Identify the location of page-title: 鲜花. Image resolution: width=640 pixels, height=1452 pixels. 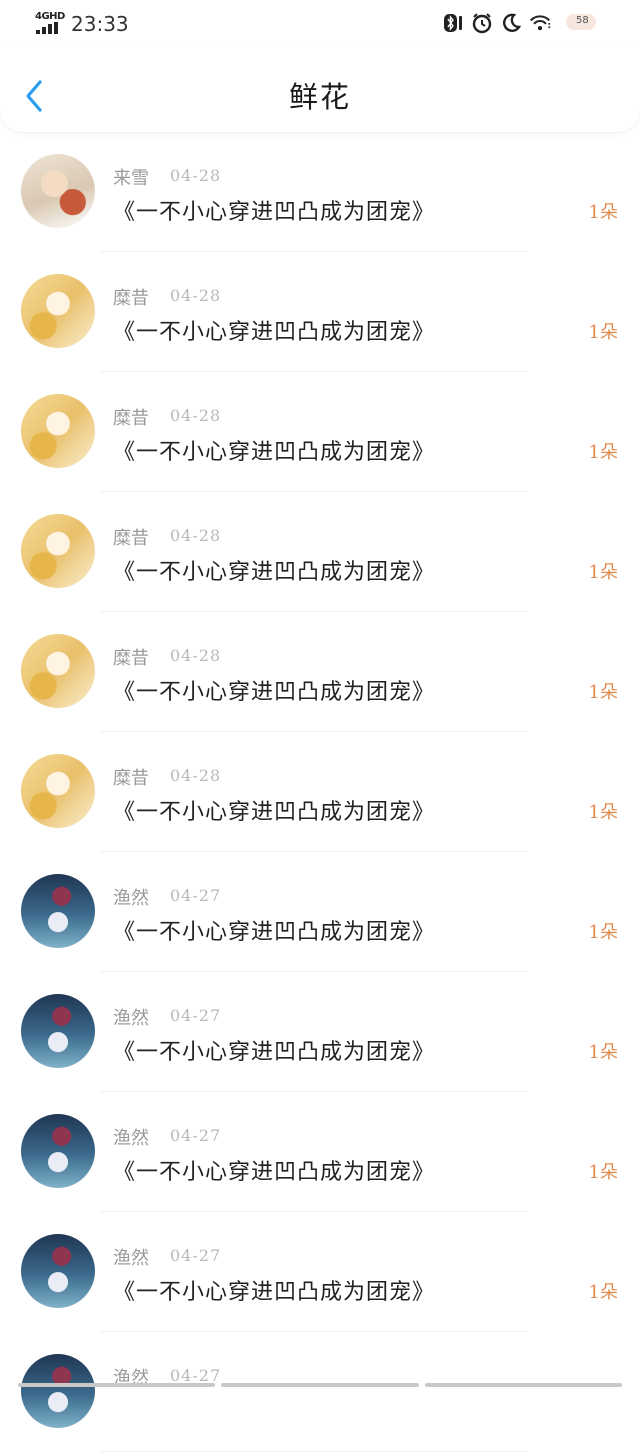
(319, 97).